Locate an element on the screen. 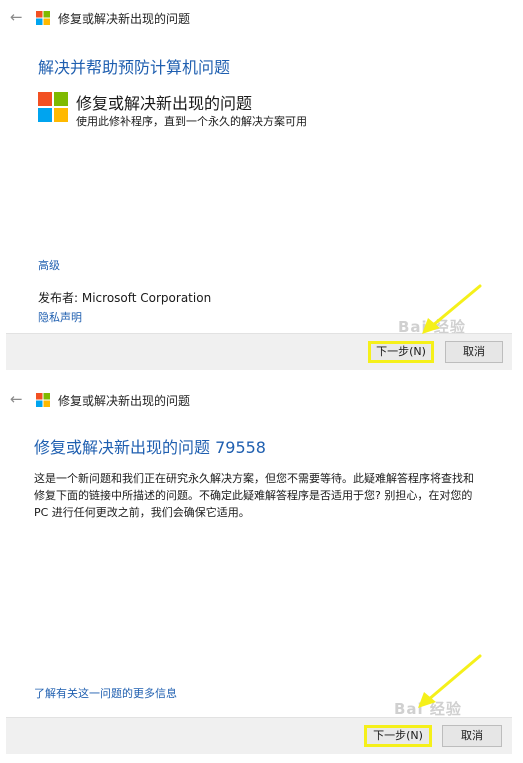 This screenshot has width=523, height=763. privacy-statement-link: 隐私声明 is located at coordinates (60, 317).